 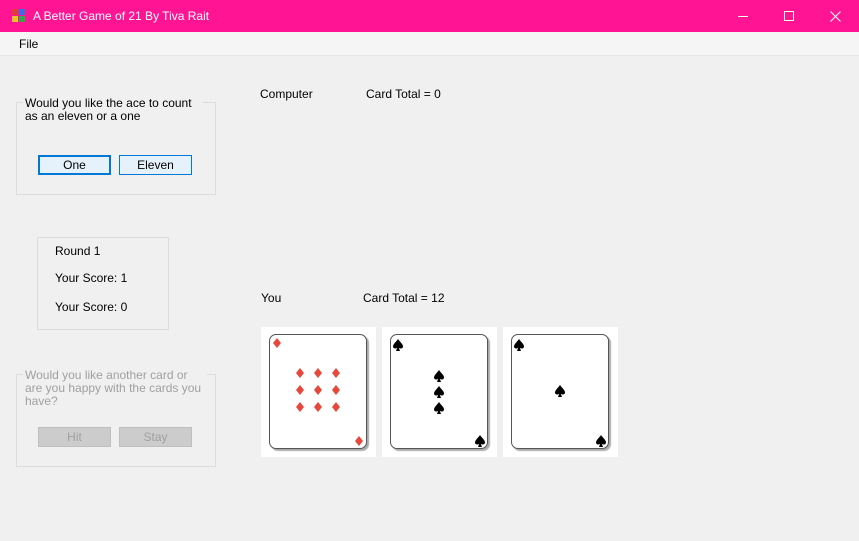 I want to click on close-icon, so click(x=835, y=16).